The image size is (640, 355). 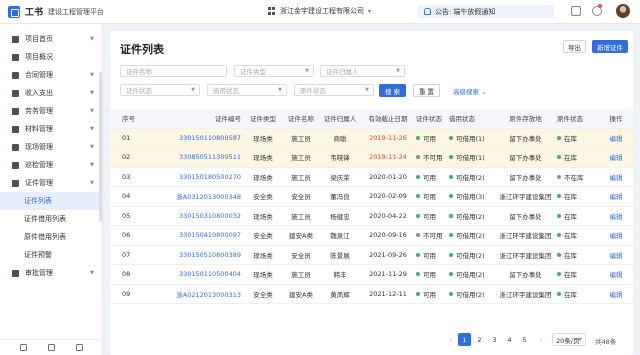 What do you see at coordinates (194, 294) in the screenshot?
I see `cert-code-link: 浙A0212013000313` at bounding box center [194, 294].